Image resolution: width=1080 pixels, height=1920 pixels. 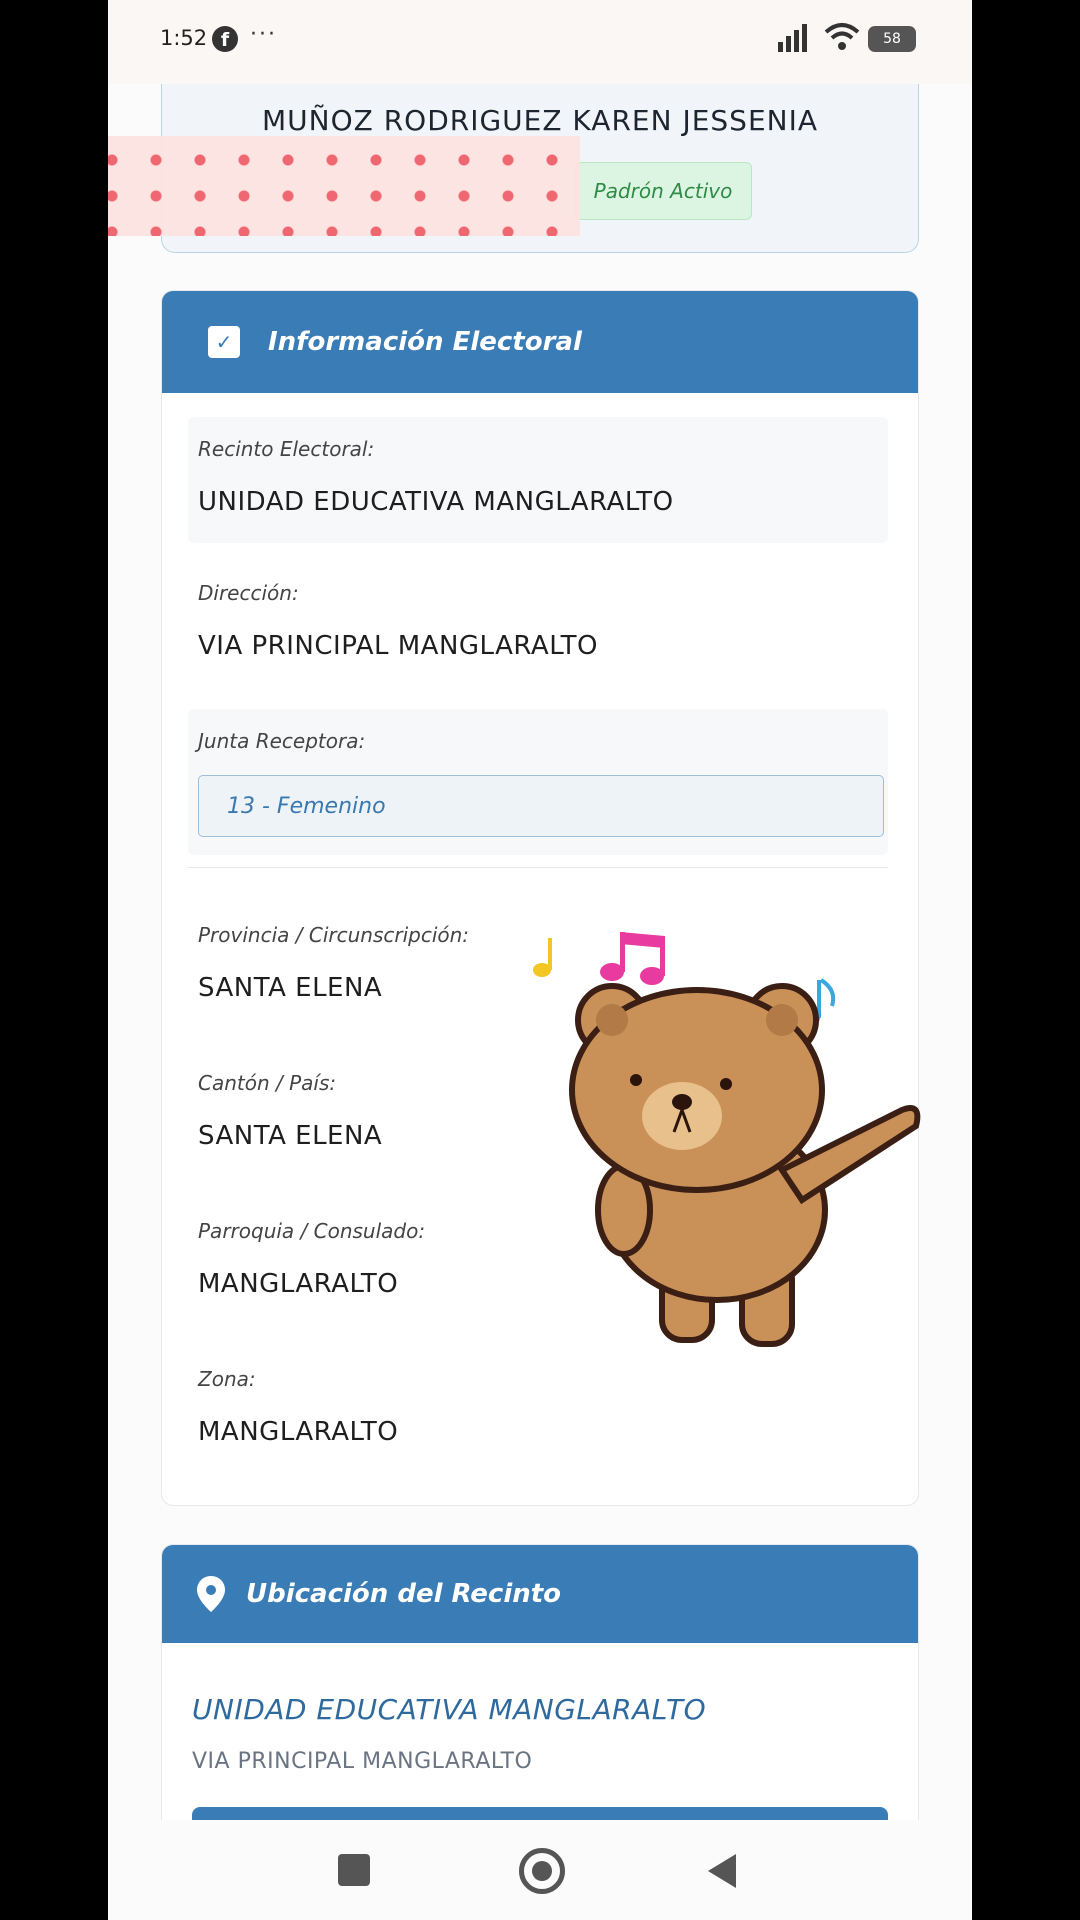 I want to click on back-button, so click(x=722, y=1871).